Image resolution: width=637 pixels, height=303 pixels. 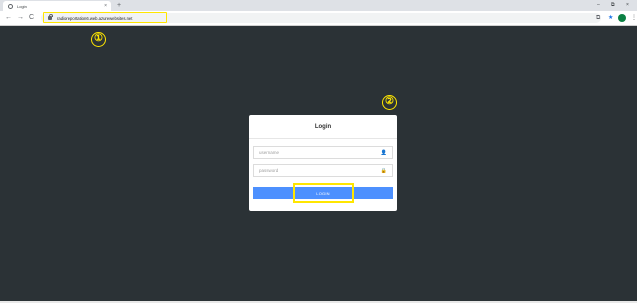 What do you see at coordinates (105, 17) in the screenshot?
I see `url-highlight-box` at bounding box center [105, 17].